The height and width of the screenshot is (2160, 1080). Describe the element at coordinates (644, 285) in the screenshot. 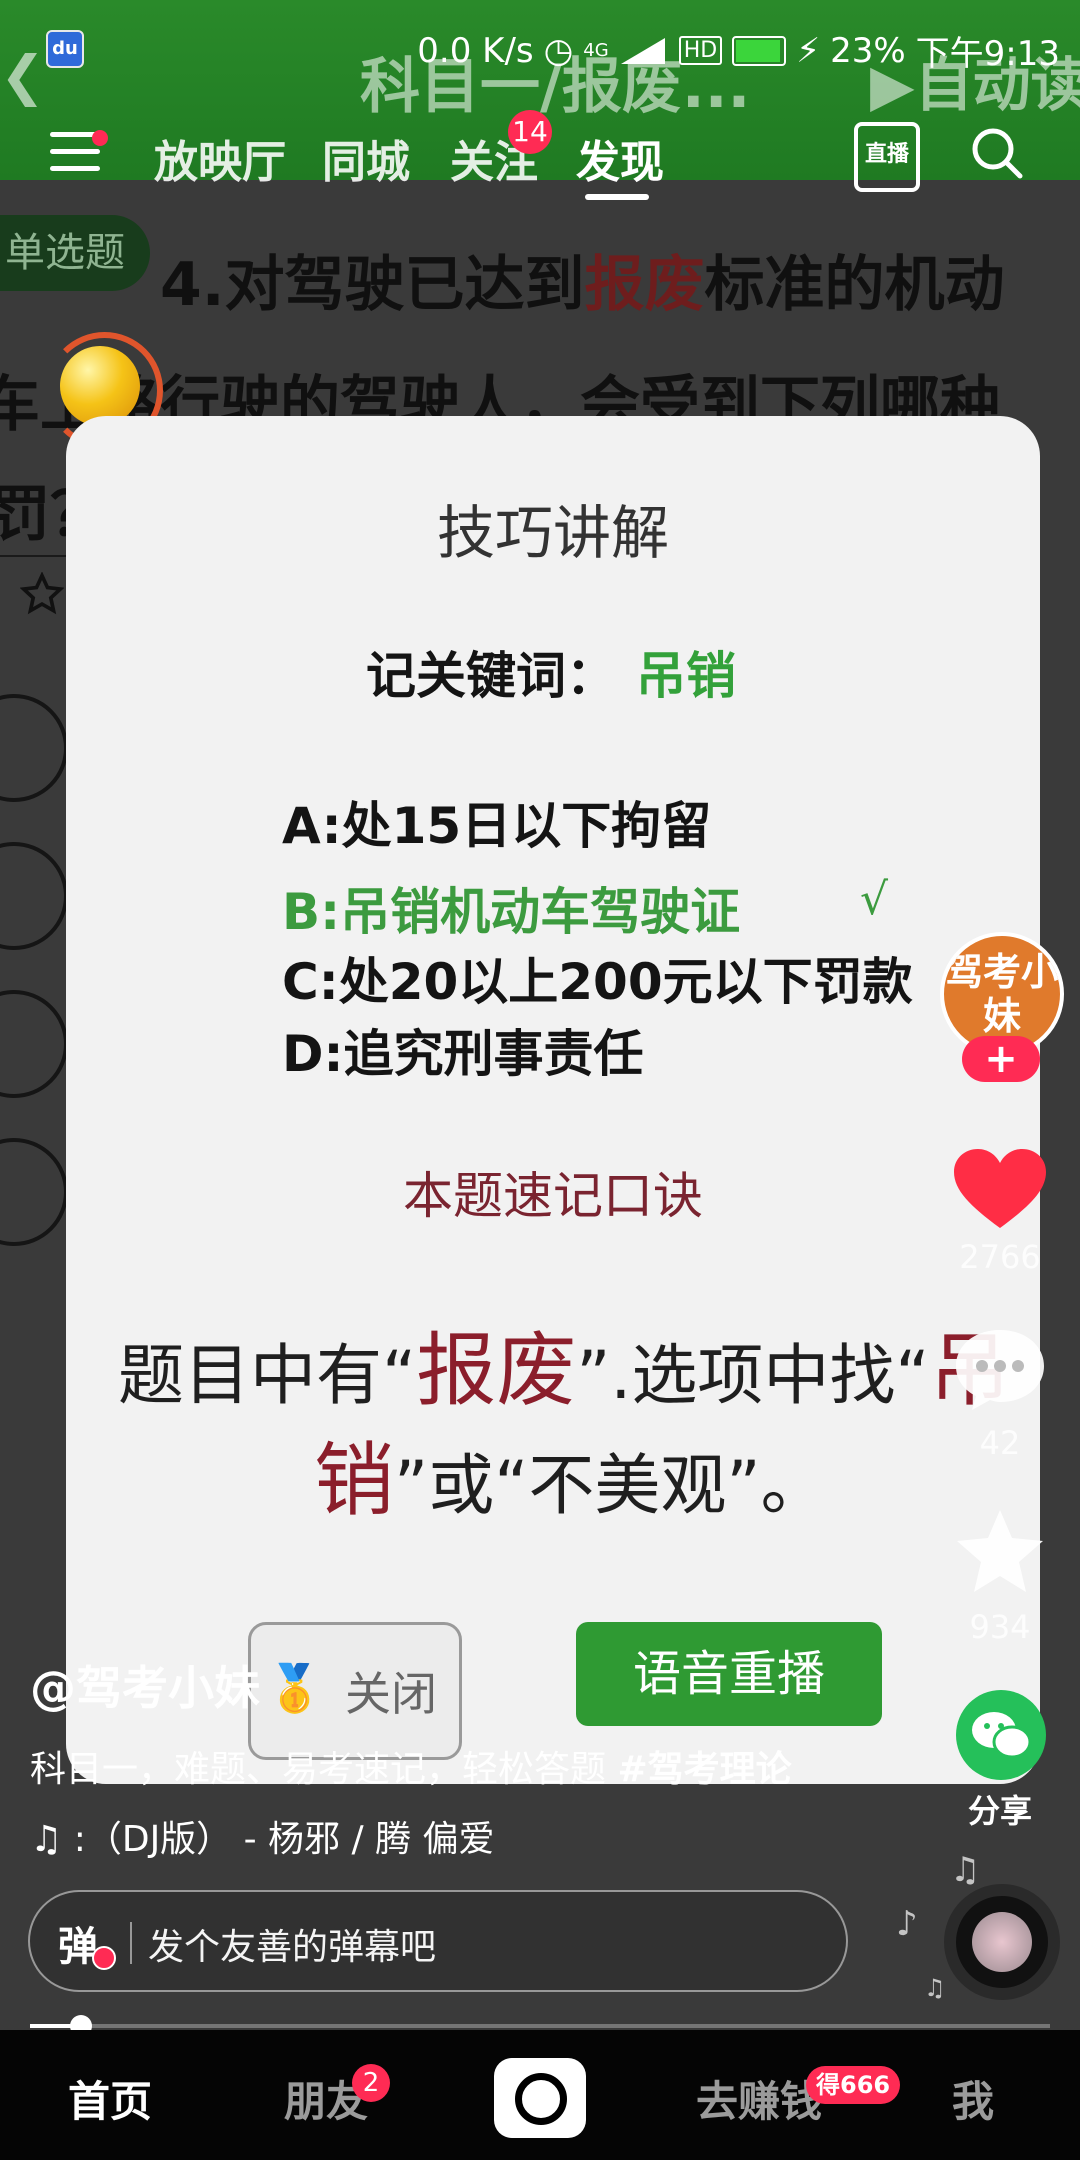

I see `question-text-red: 报废` at that location.